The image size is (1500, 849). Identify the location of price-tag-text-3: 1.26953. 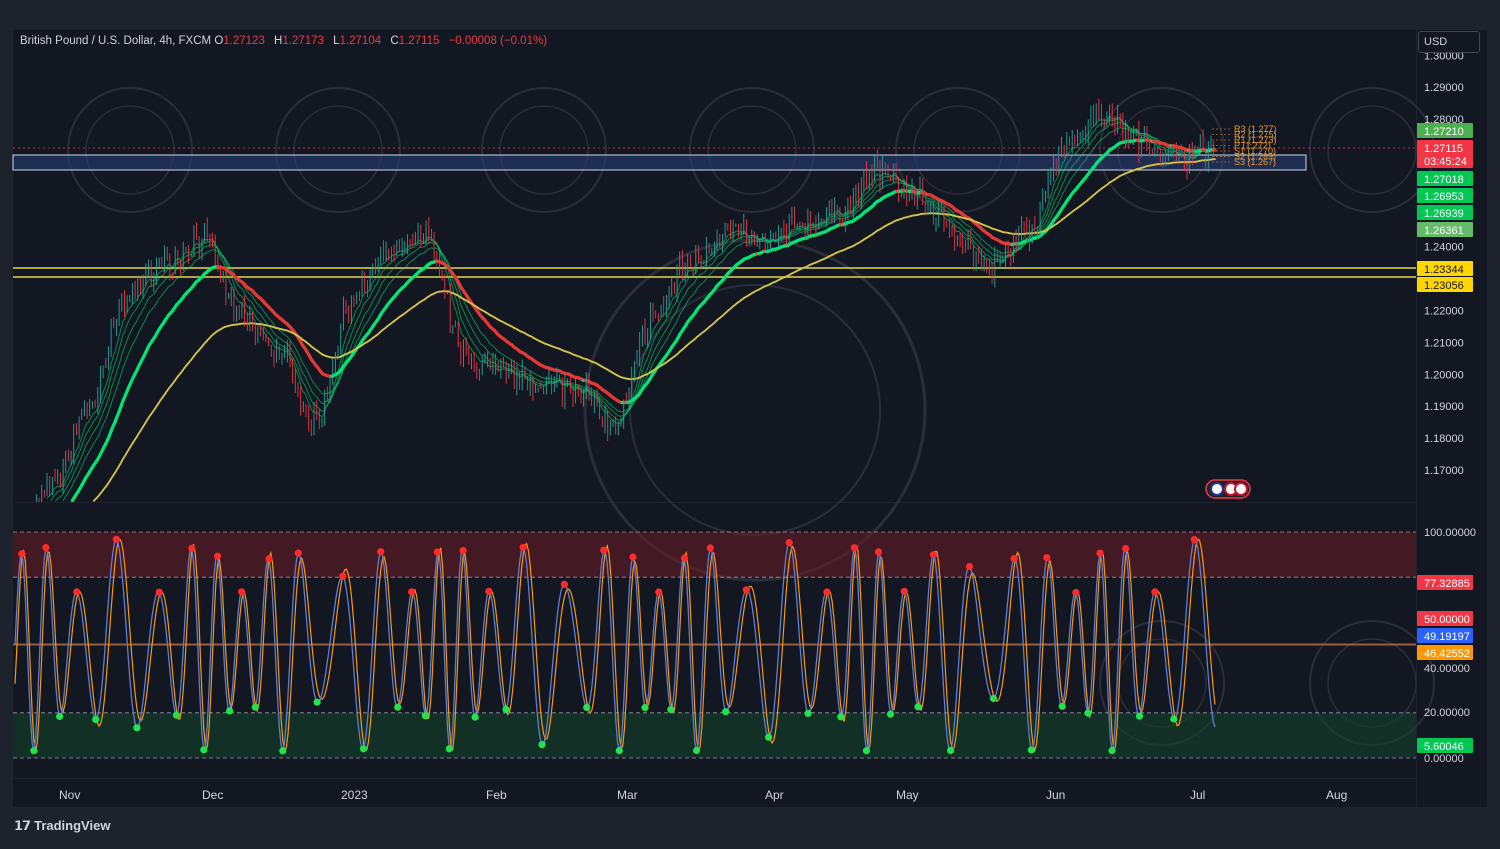
(1444, 197).